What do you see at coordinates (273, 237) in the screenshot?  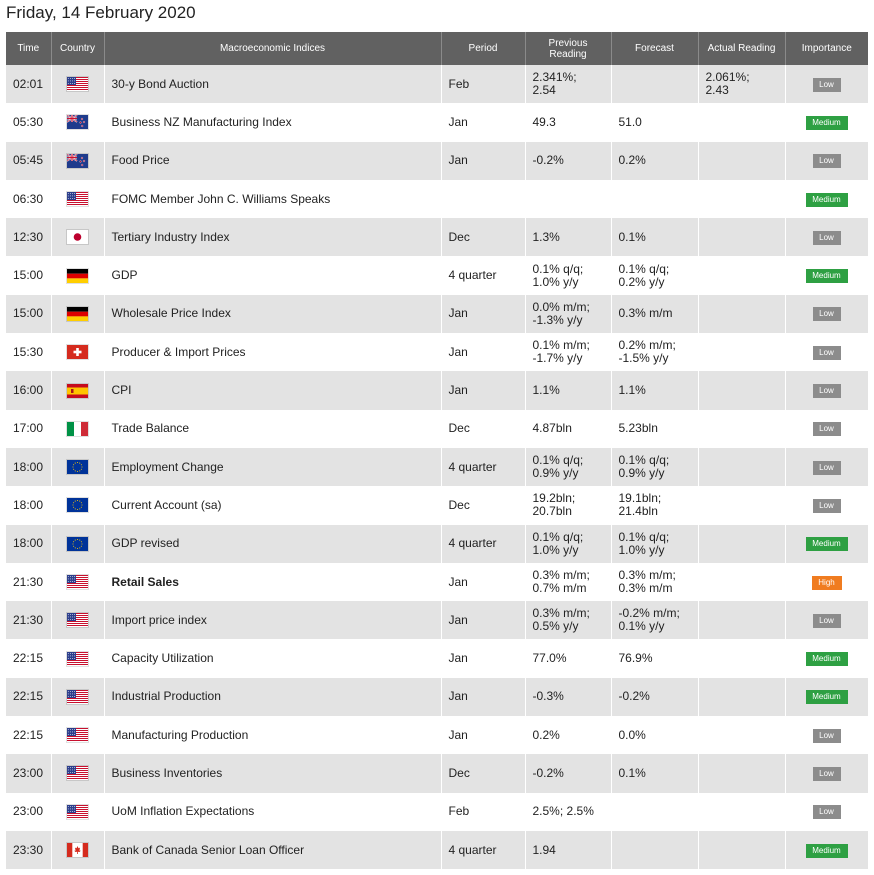 I see `event-name: Tertiary Industry Index` at bounding box center [273, 237].